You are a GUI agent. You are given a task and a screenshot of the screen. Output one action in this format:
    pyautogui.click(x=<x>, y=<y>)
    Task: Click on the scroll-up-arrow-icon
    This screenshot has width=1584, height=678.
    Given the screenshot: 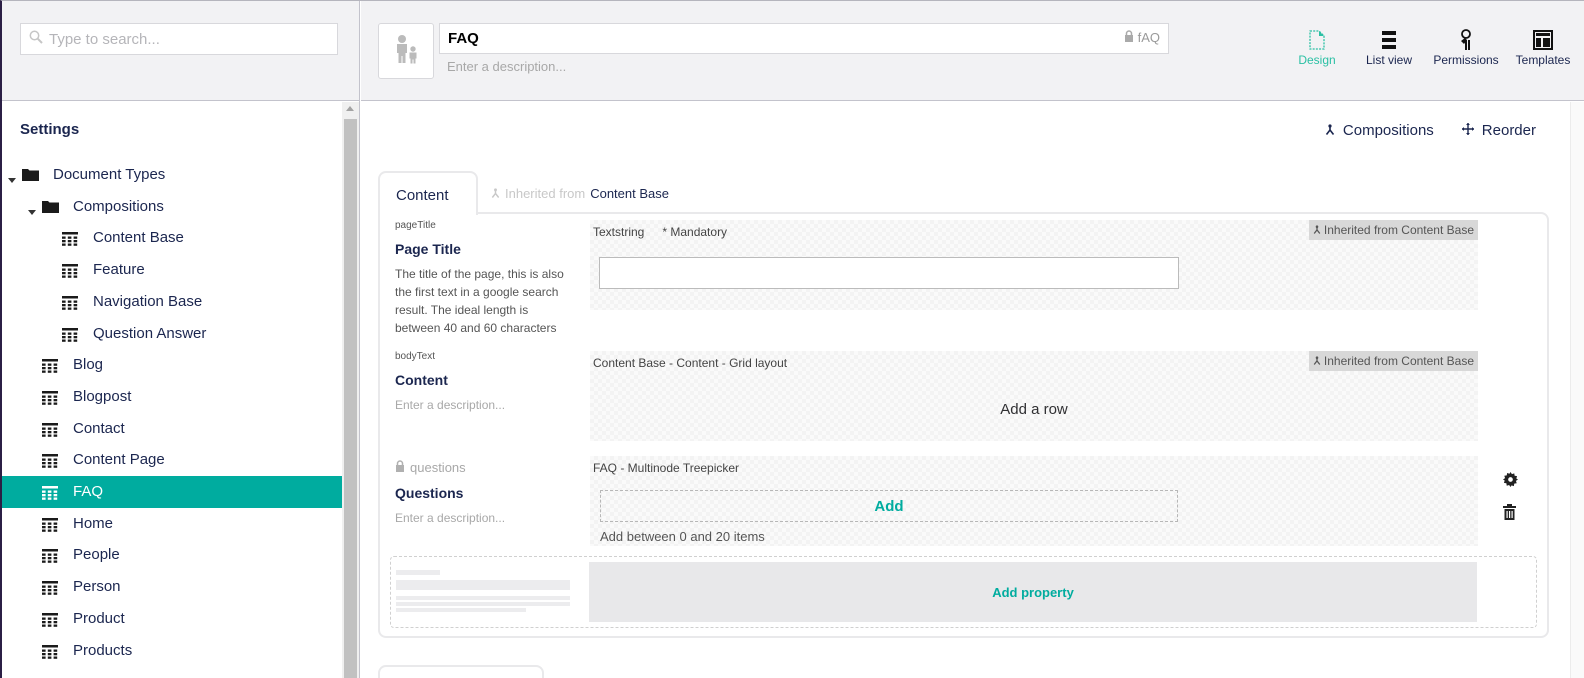 What is the action you would take?
    pyautogui.click(x=350, y=108)
    